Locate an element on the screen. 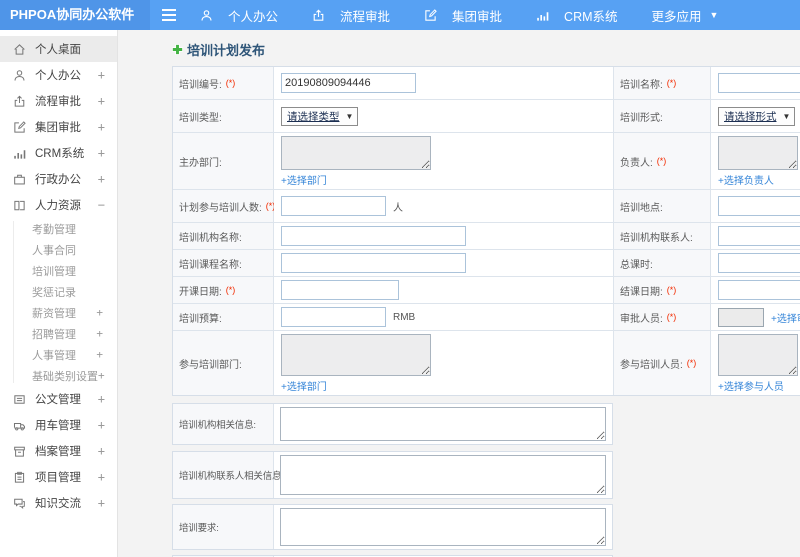  budget-input is located at coordinates (333, 317).